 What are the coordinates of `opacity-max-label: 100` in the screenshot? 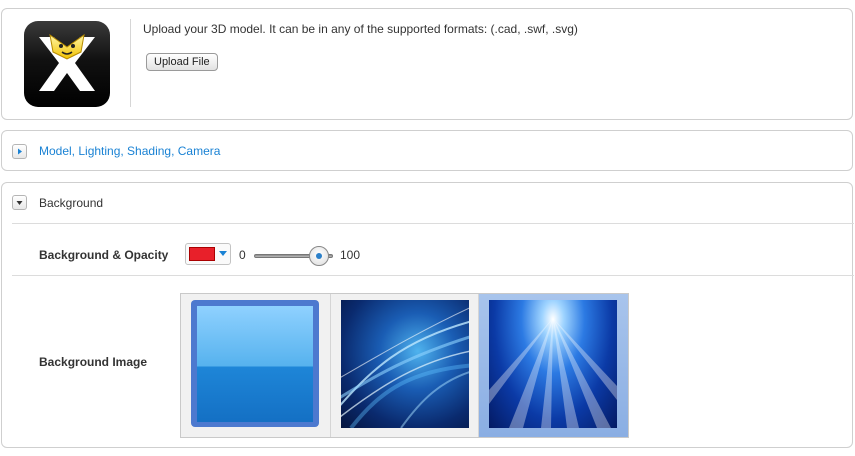 It's located at (350, 255).